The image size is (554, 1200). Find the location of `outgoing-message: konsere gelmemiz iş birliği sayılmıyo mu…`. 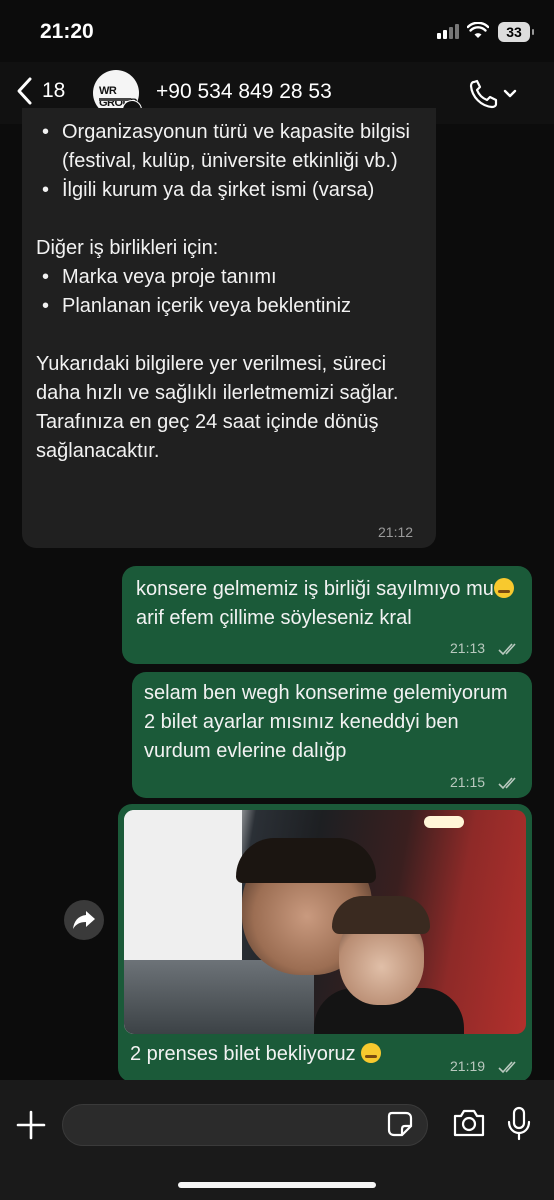

outgoing-message: konsere gelmemiz iş birliği sayılmıyo mu… is located at coordinates (327, 615).